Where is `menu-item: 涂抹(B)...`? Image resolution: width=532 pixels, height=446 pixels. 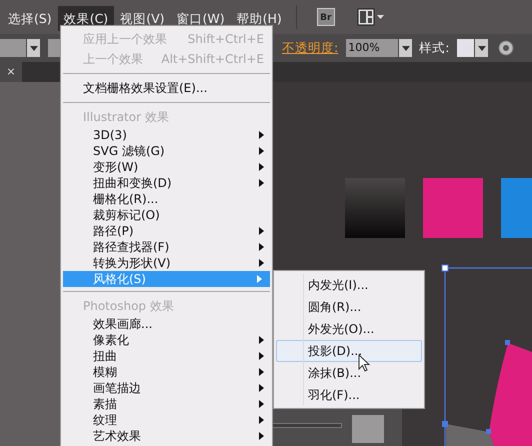
menu-item: 涂抹(B)... is located at coordinates (349, 373).